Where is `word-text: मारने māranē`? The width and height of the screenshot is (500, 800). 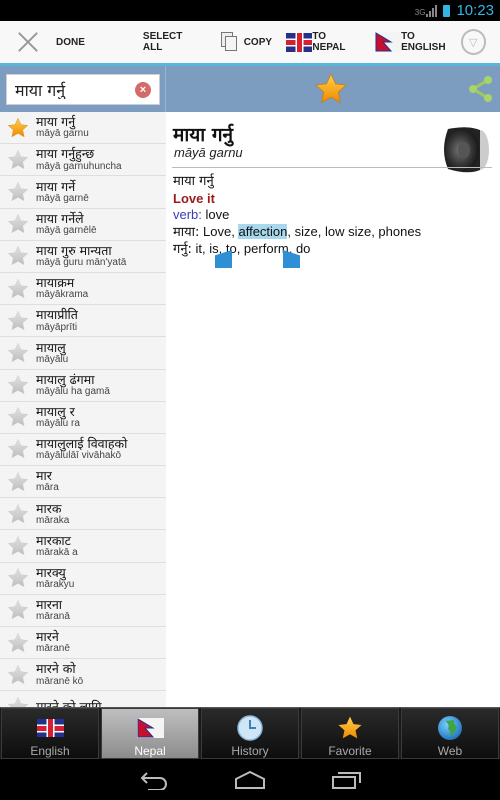 word-text: मारने māranē is located at coordinates (53, 642).